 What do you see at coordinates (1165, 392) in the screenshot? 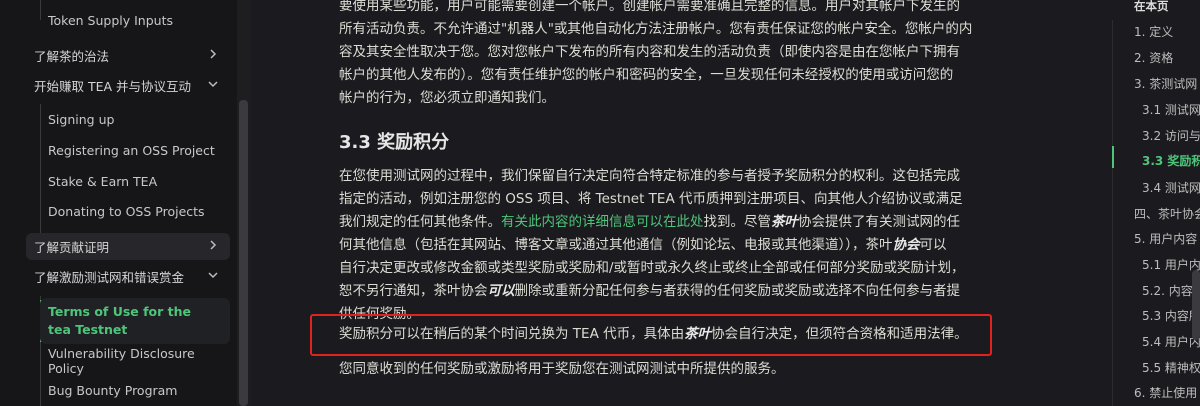
I see `toc-item: 6. 禁止使用` at bounding box center [1165, 392].